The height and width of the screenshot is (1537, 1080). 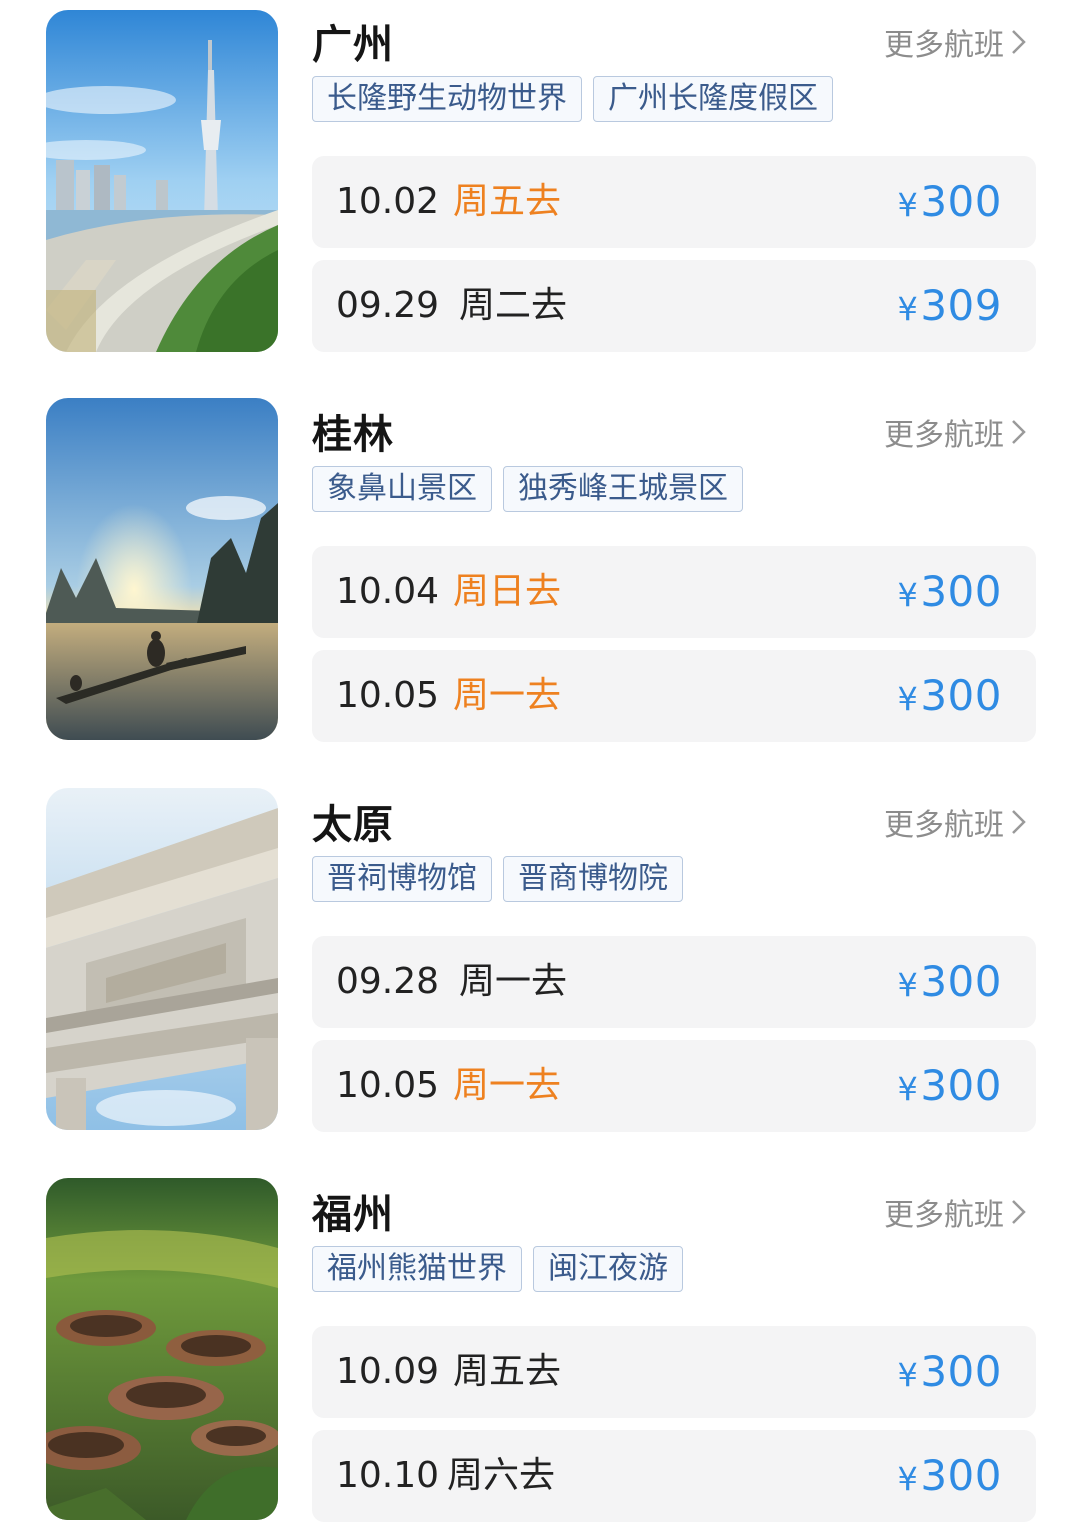 What do you see at coordinates (388, 201) in the screenshot?
I see `flight-date: 10.02` at bounding box center [388, 201].